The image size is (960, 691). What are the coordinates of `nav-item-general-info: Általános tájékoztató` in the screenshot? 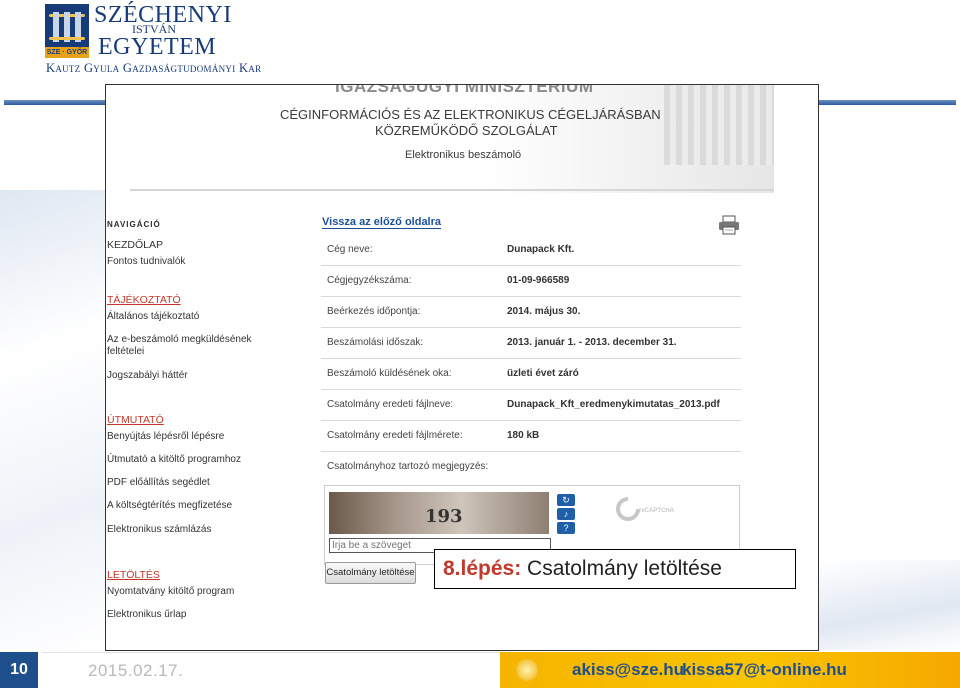 It's located at (153, 317).